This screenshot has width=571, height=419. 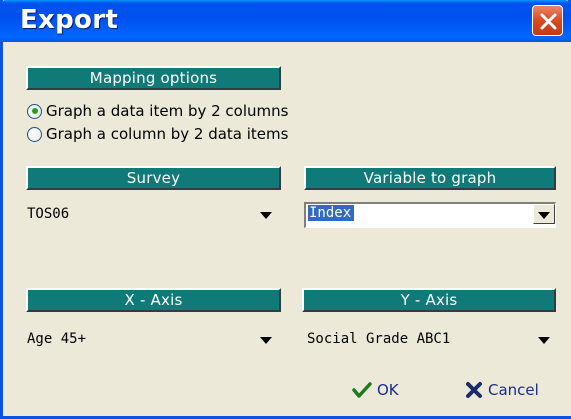 I want to click on mapping-options-header: Mapping options, so click(x=153, y=78).